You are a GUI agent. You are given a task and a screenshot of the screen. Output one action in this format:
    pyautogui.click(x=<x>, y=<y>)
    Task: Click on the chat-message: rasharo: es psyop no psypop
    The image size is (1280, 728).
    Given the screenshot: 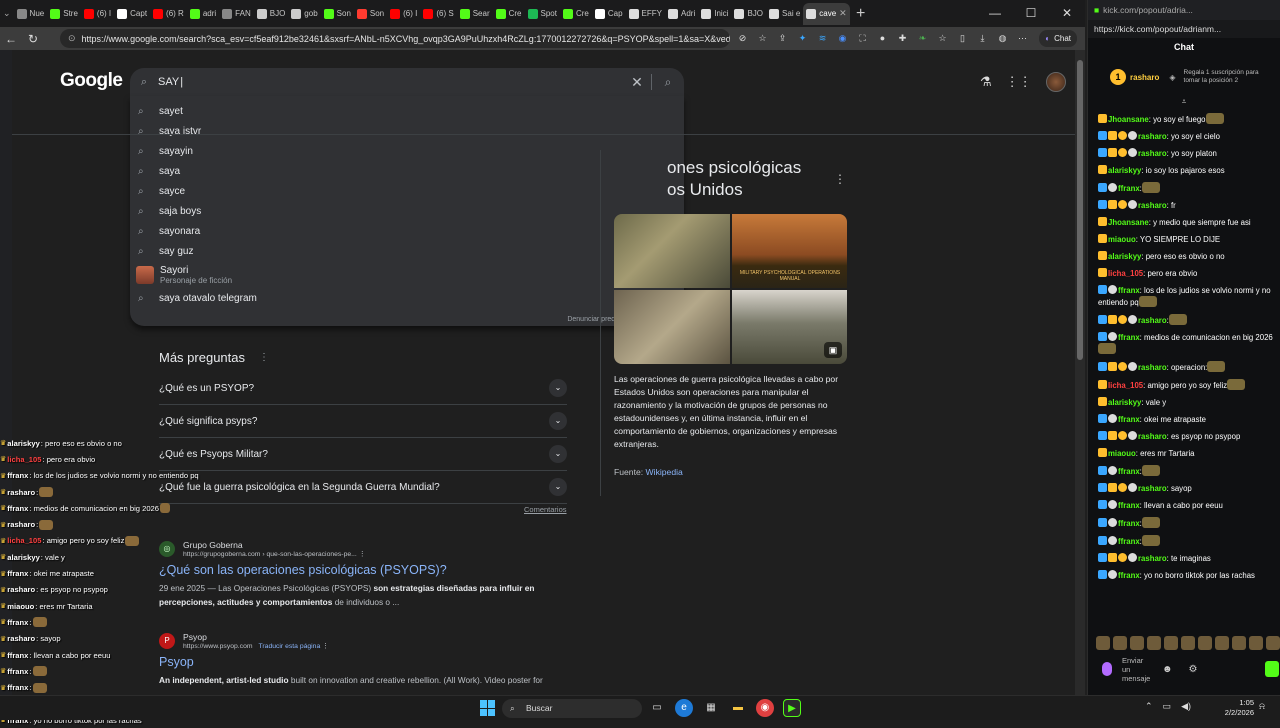 What is the action you would take?
    pyautogui.click(x=1187, y=436)
    